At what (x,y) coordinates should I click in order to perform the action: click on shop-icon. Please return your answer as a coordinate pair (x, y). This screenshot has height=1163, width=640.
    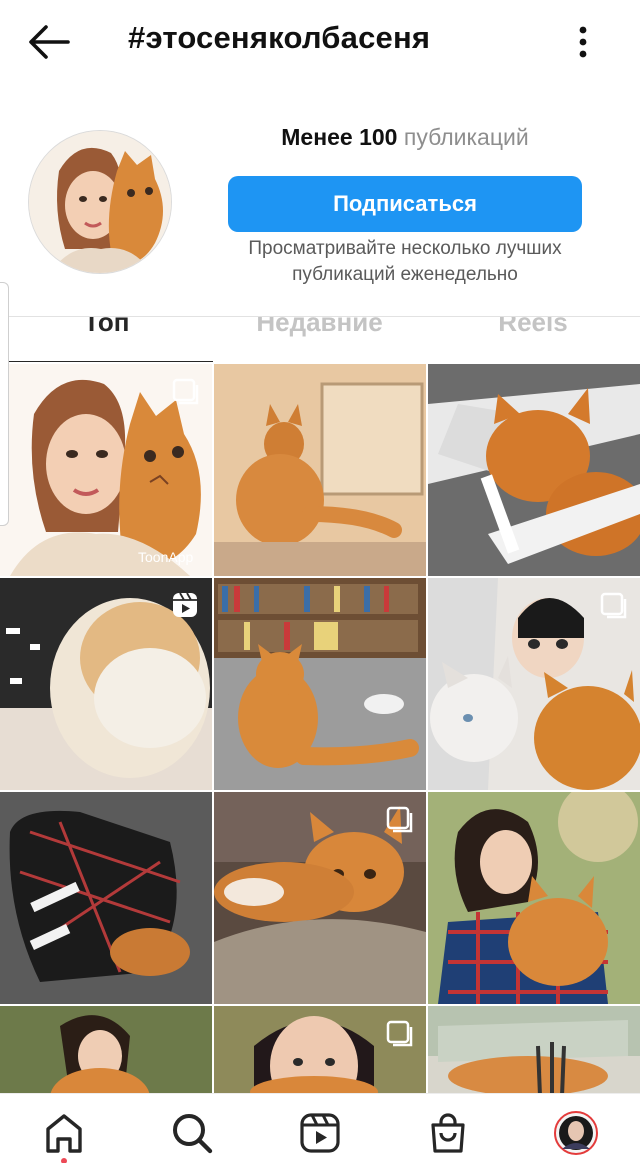
    Looking at the image, I should click on (448, 1133).